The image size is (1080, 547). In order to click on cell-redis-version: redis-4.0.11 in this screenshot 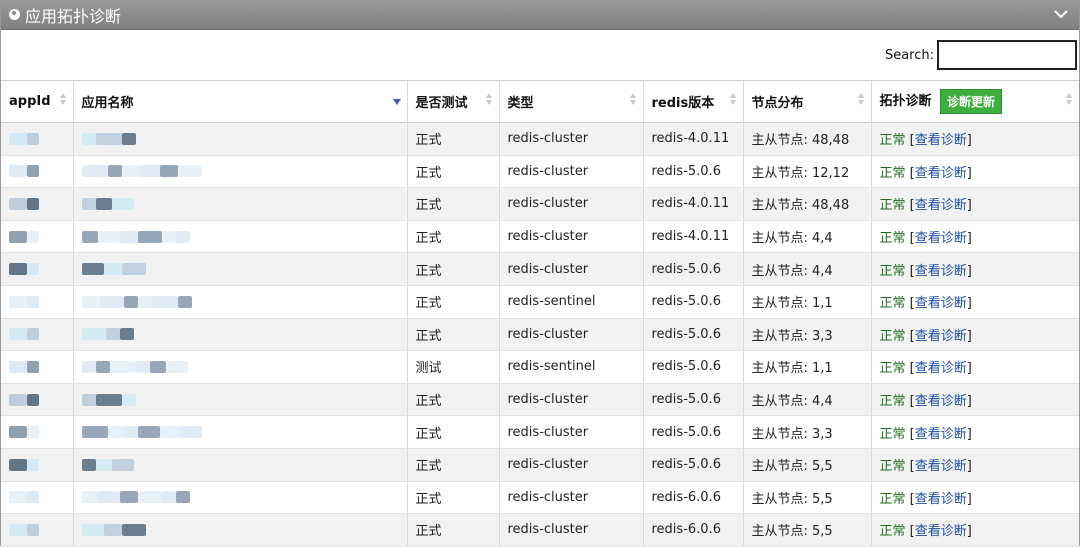, I will do `click(693, 237)`.